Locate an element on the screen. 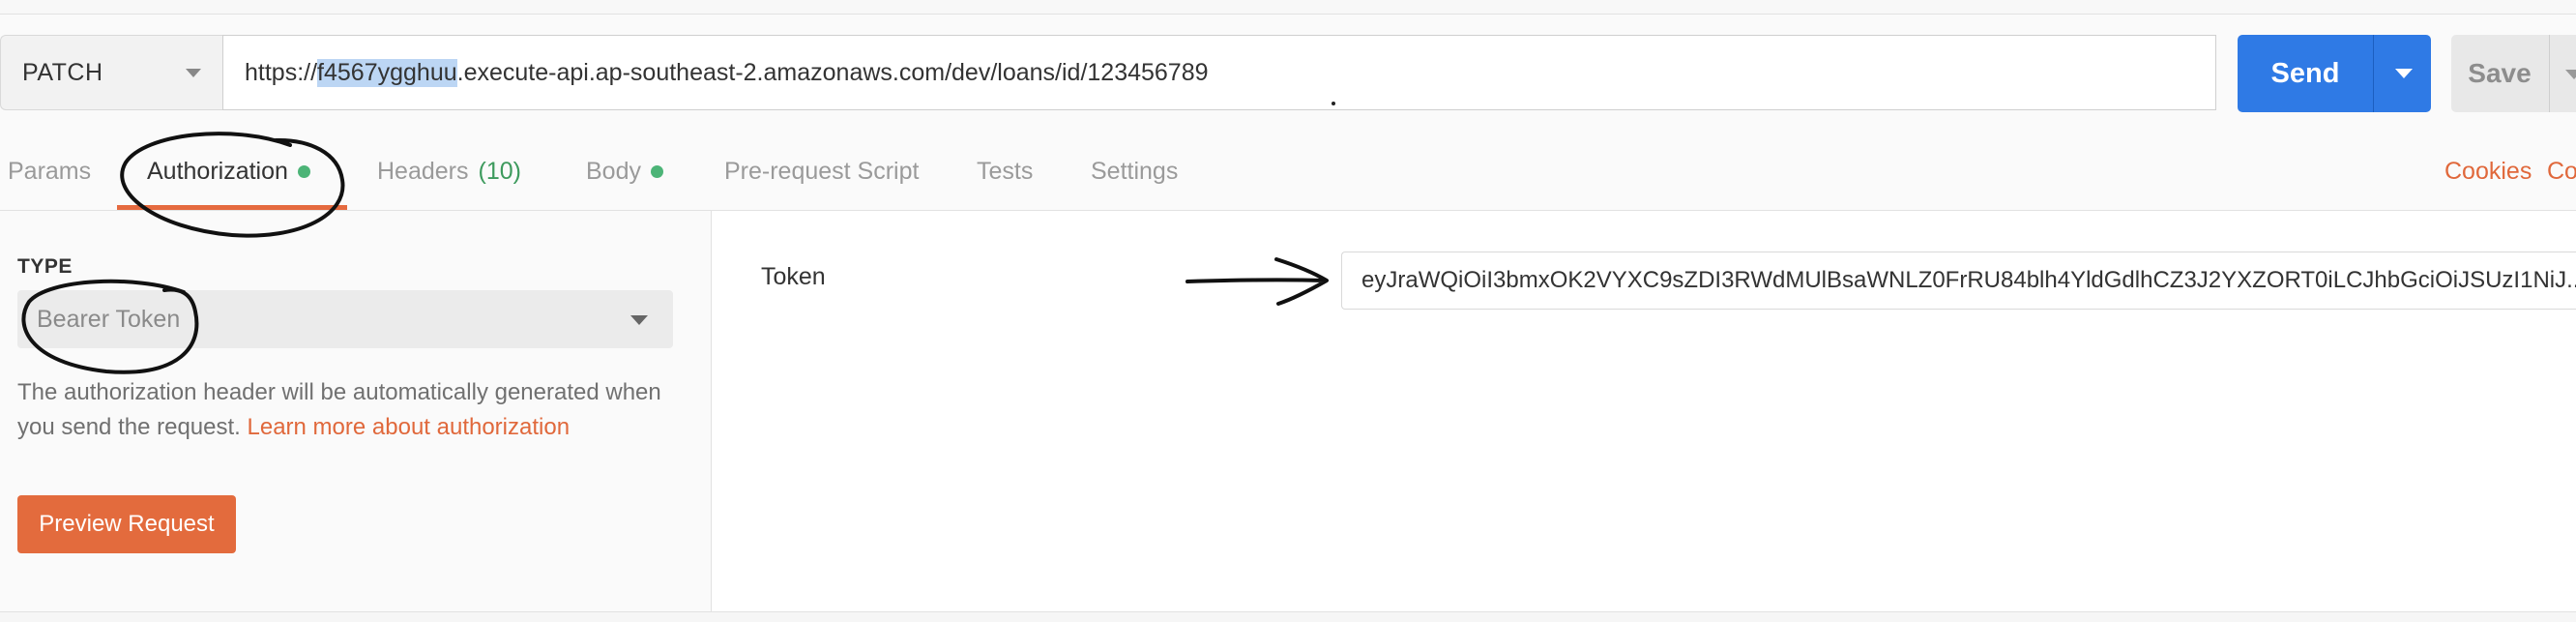  tab-settings-label: Settings is located at coordinates (1135, 171).